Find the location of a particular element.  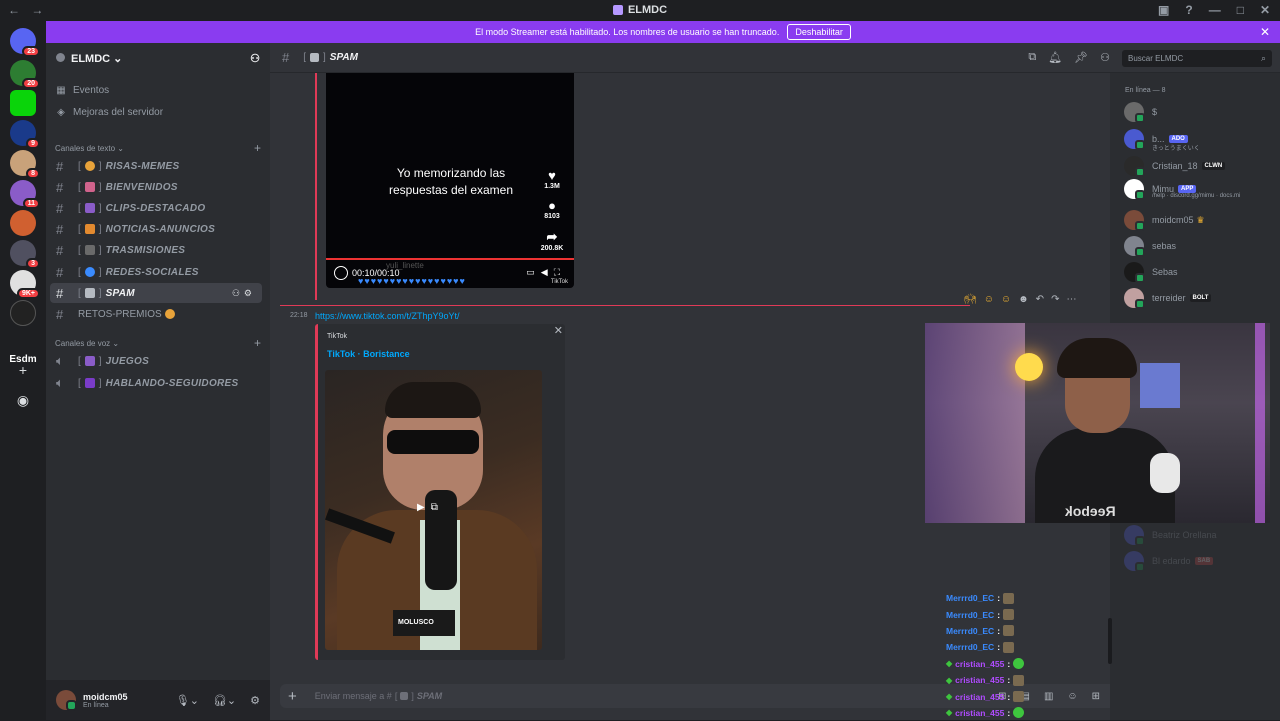

emote-icon is located at coordinates (1009, 598).